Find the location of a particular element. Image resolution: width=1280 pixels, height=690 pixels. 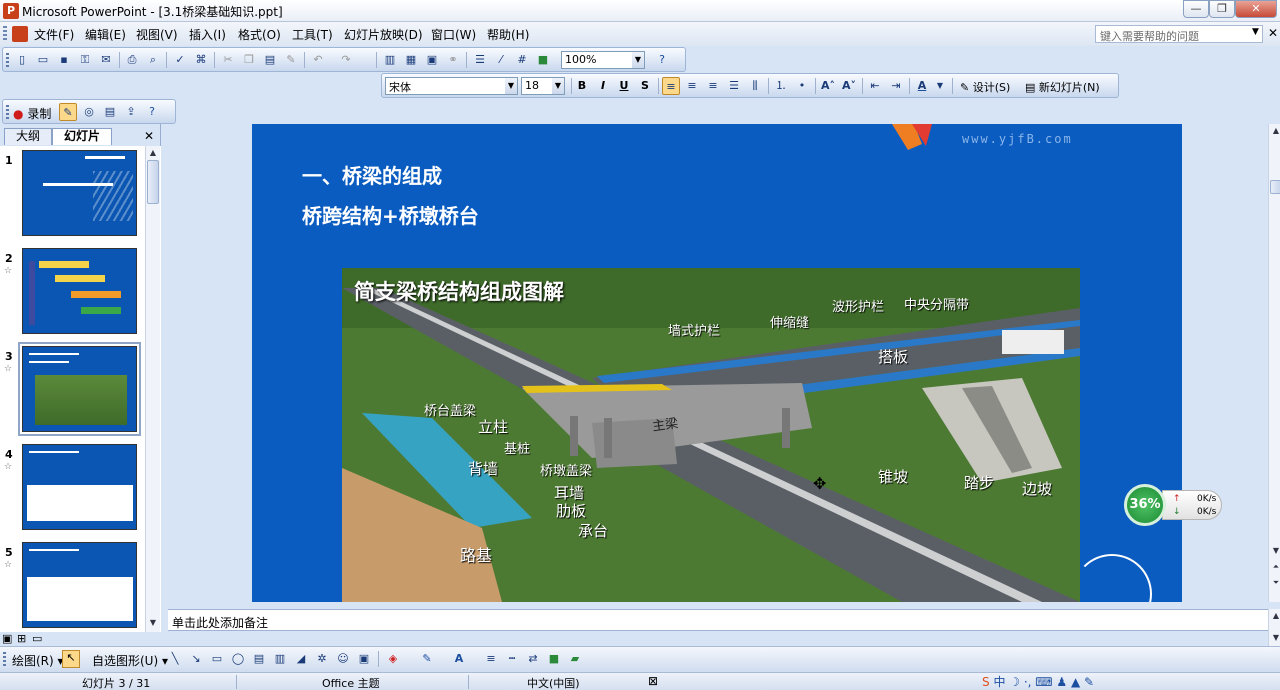

redo-icon: ↷ is located at coordinates (346, 60).